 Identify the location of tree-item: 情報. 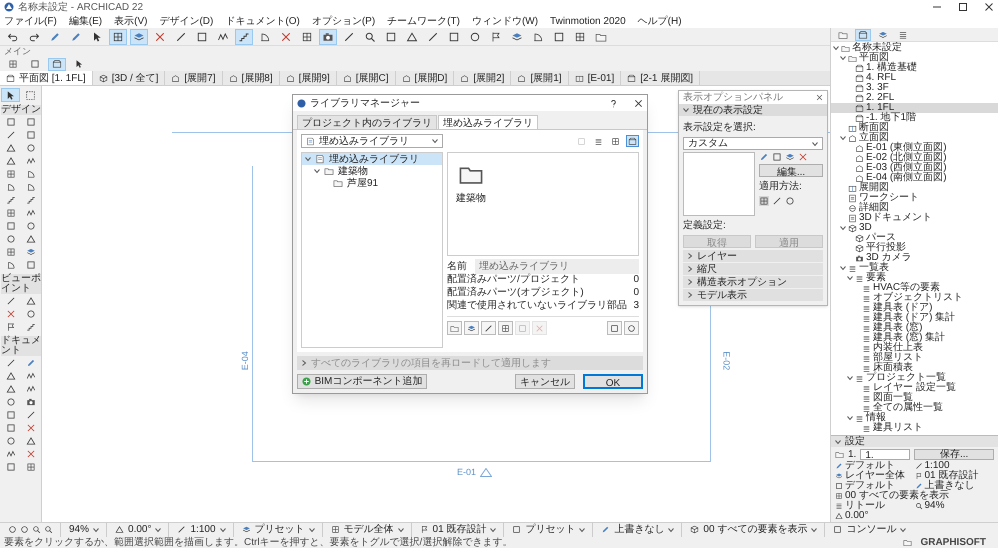
(914, 418).